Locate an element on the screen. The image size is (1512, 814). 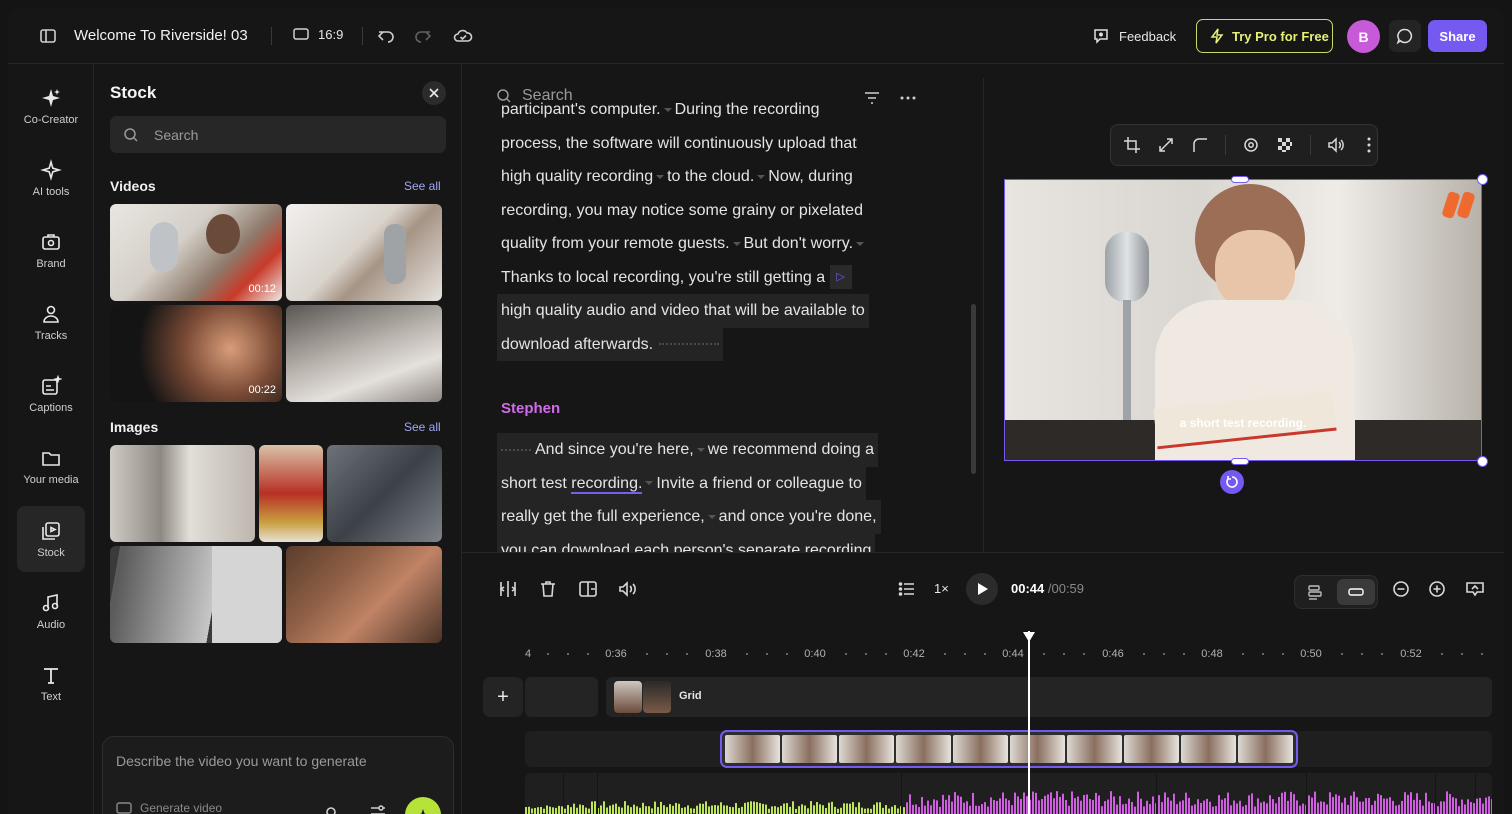
rail-item-your-media: Your media is located at coordinates (51, 466).